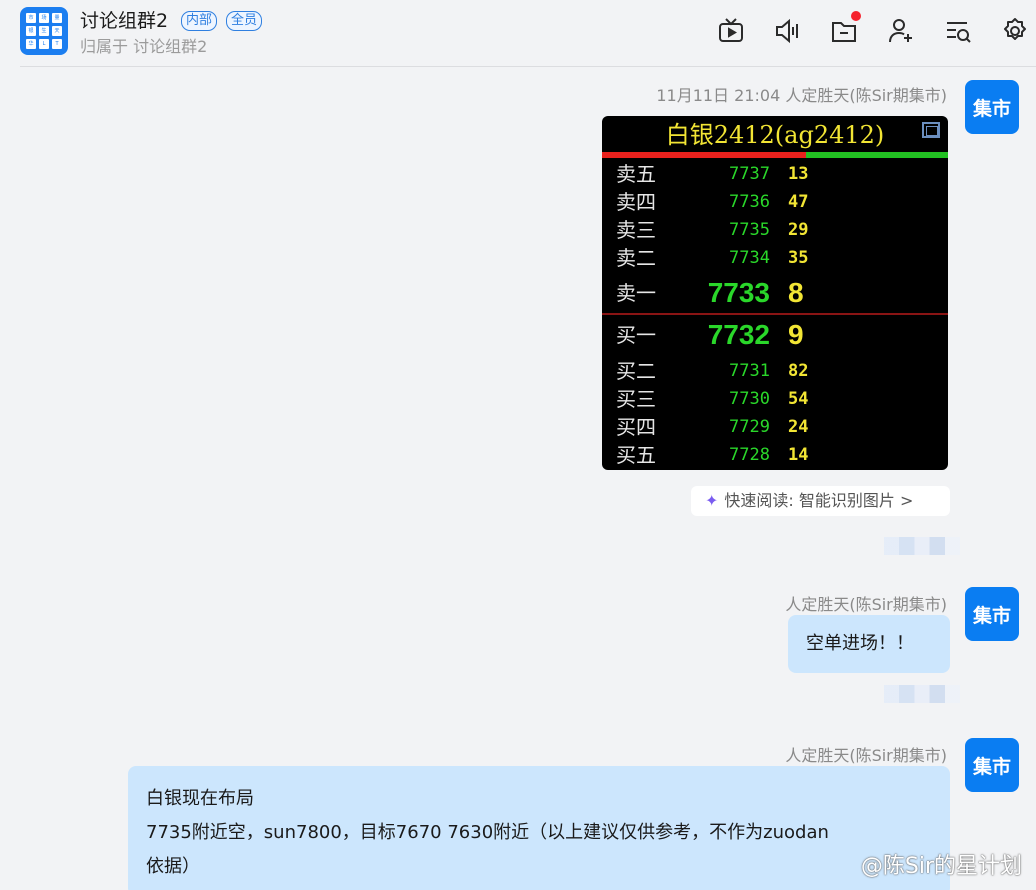 The height and width of the screenshot is (890, 1036). I want to click on book-divider, so click(775, 314).